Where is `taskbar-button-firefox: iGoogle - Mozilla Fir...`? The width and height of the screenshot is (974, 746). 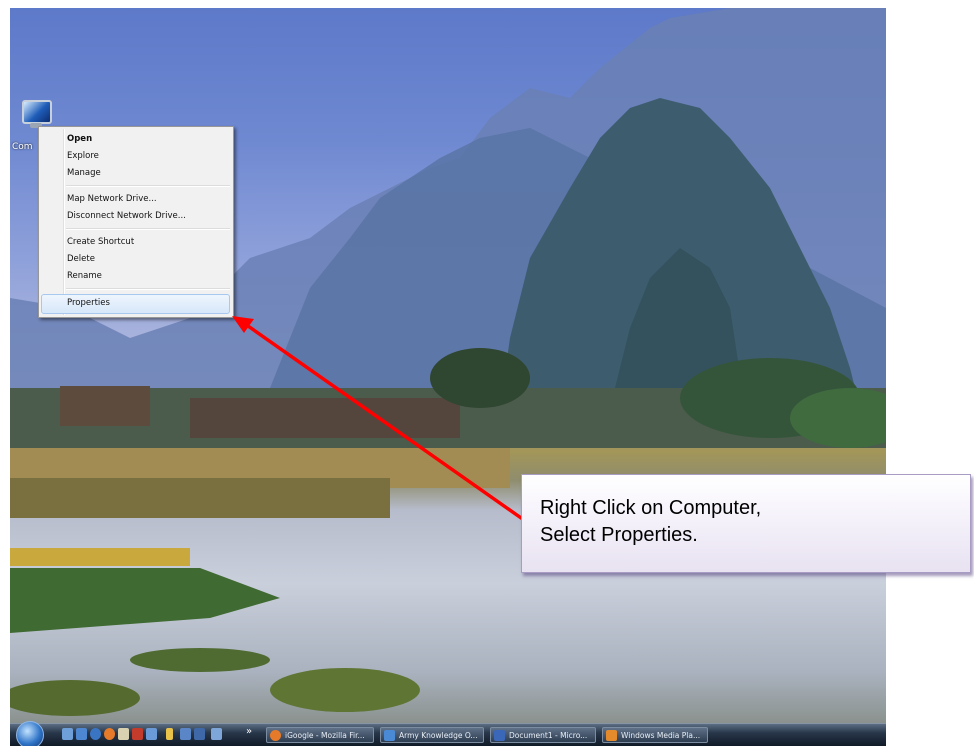 taskbar-button-firefox: iGoogle - Mozilla Fir... is located at coordinates (320, 735).